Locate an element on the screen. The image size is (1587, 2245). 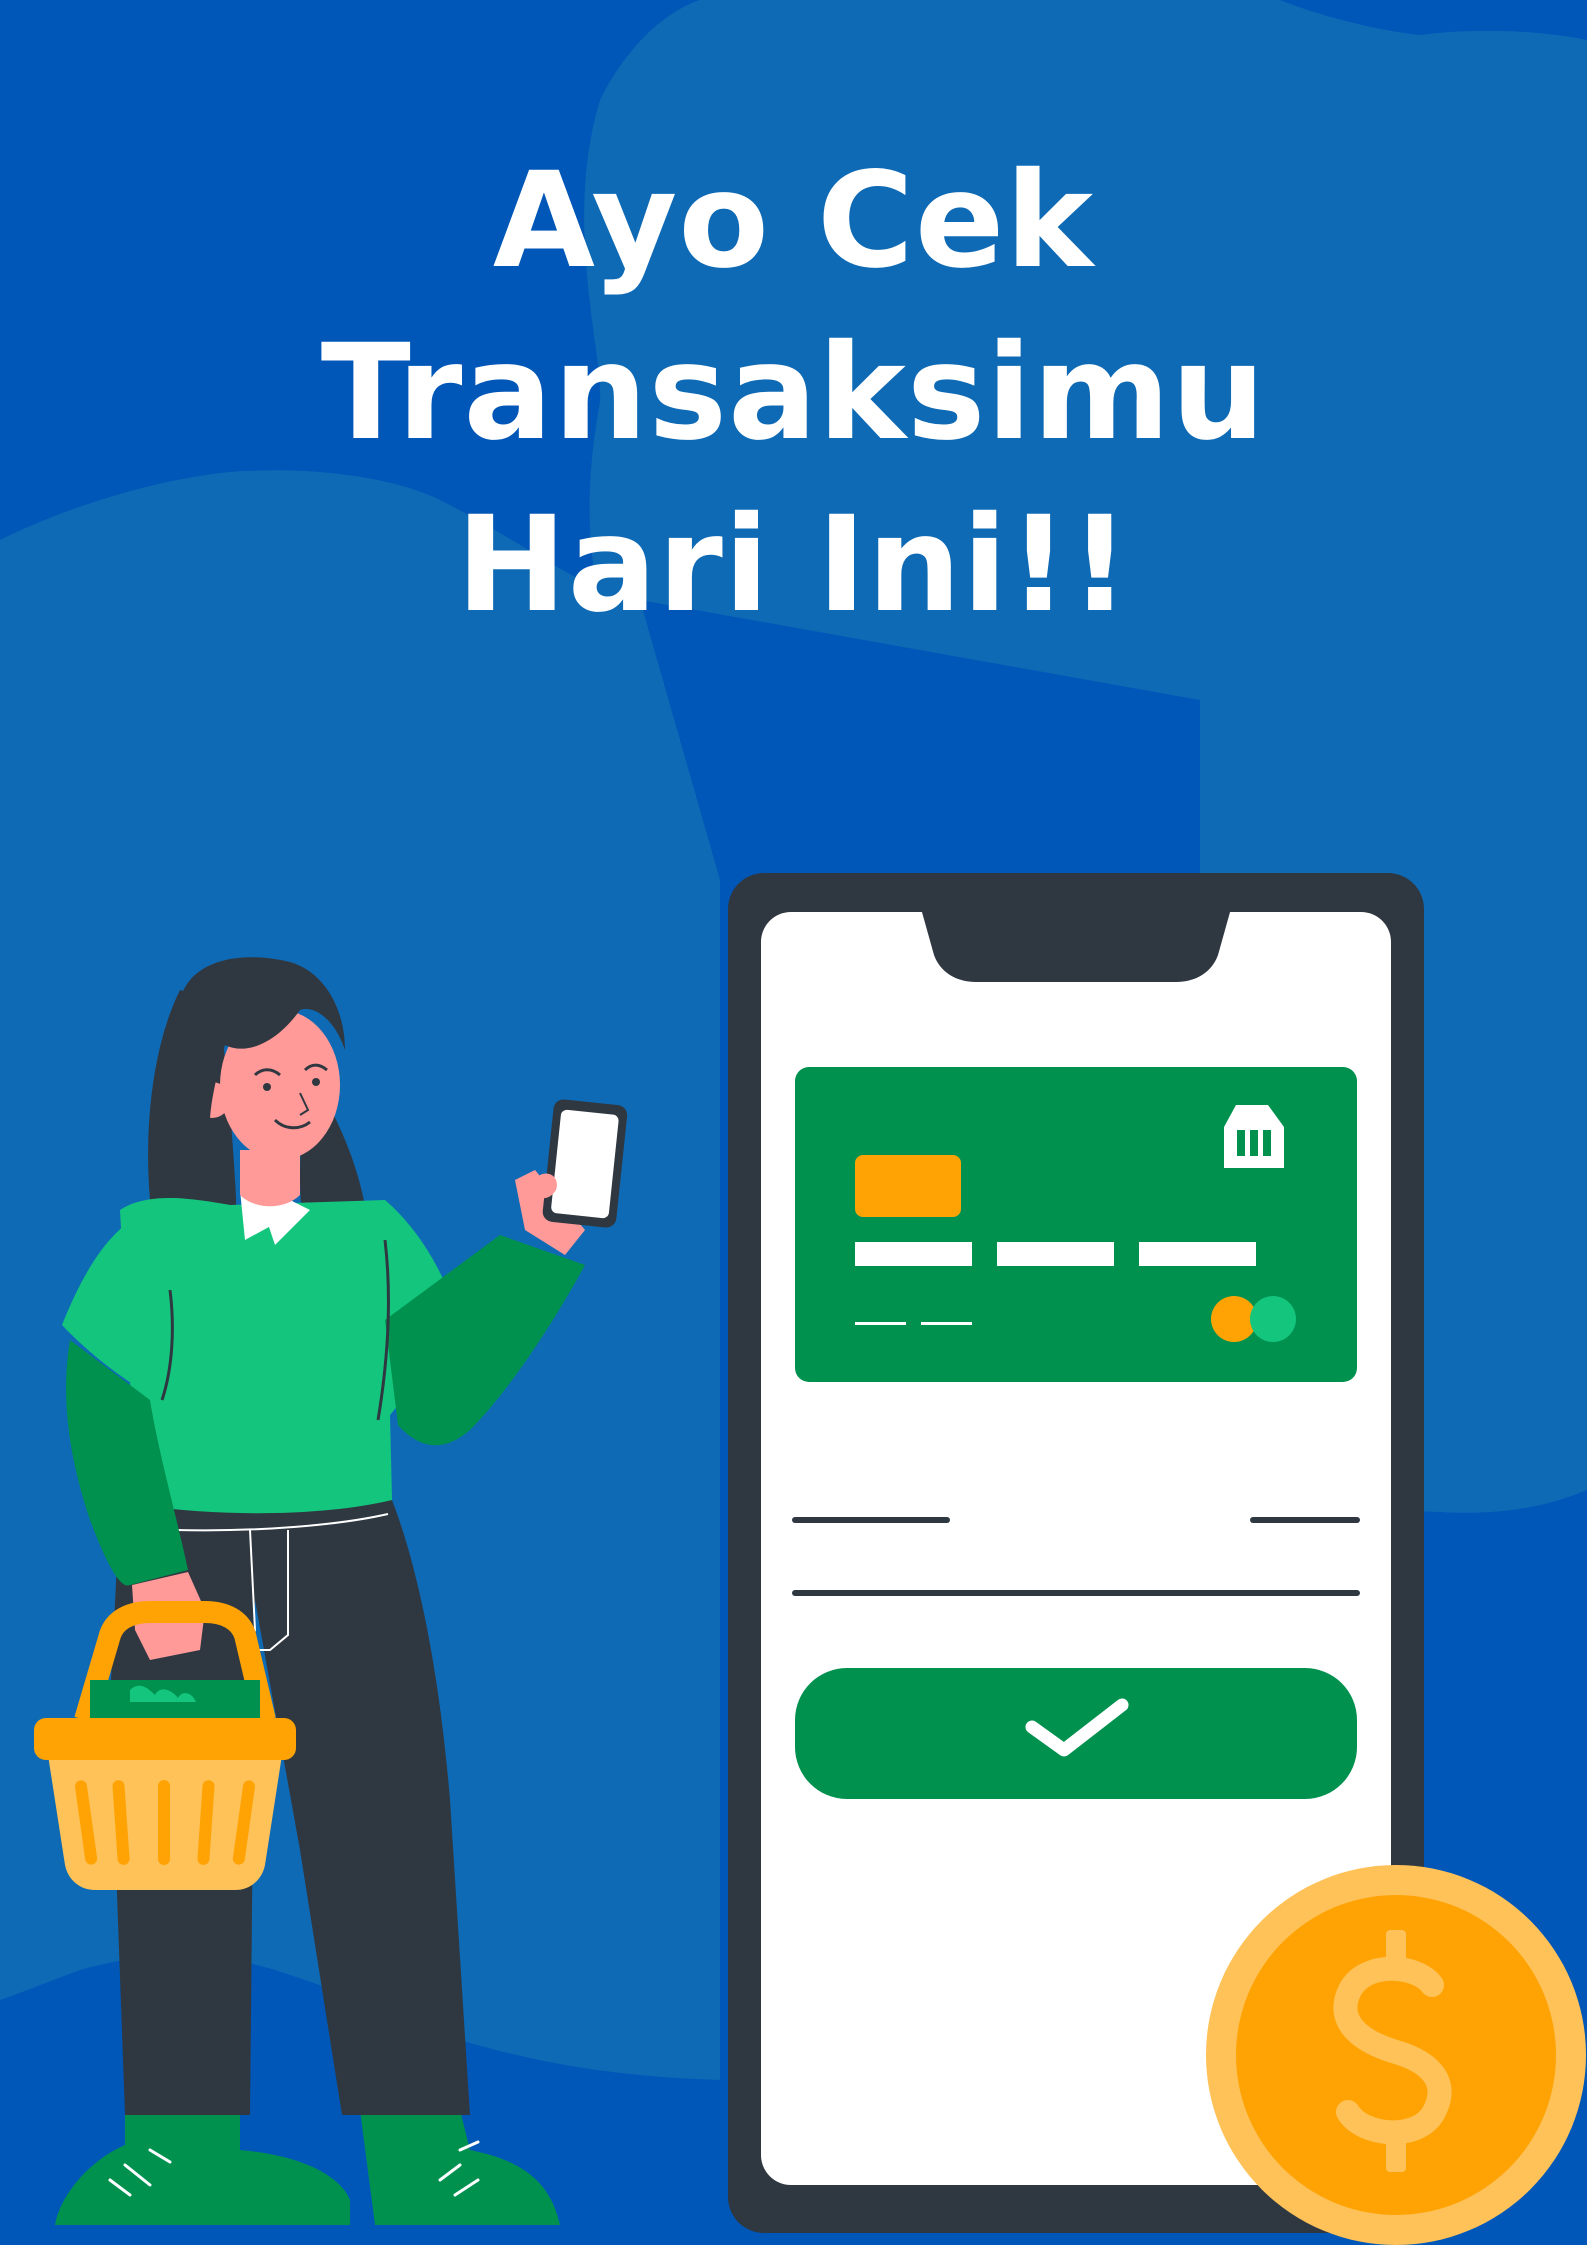
shoe-right is located at coordinates (460, 2167).